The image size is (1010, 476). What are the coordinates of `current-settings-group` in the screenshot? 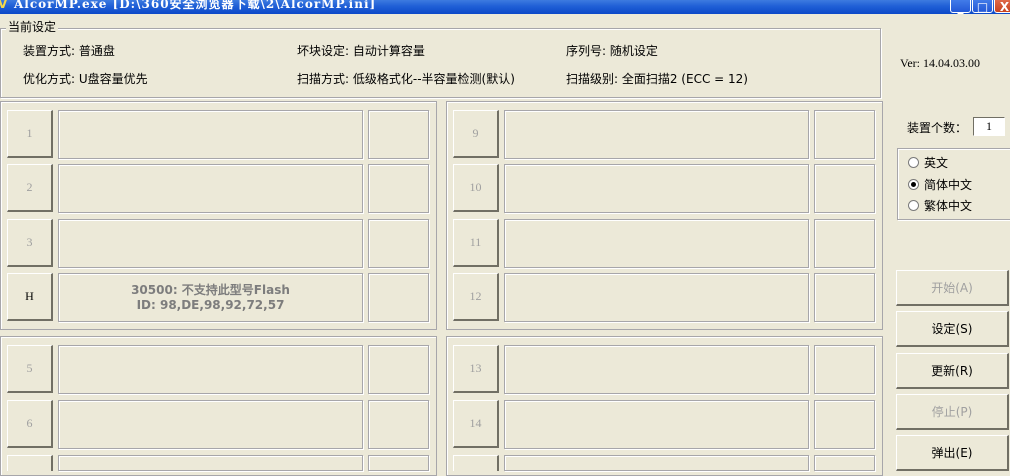 It's located at (440, 63).